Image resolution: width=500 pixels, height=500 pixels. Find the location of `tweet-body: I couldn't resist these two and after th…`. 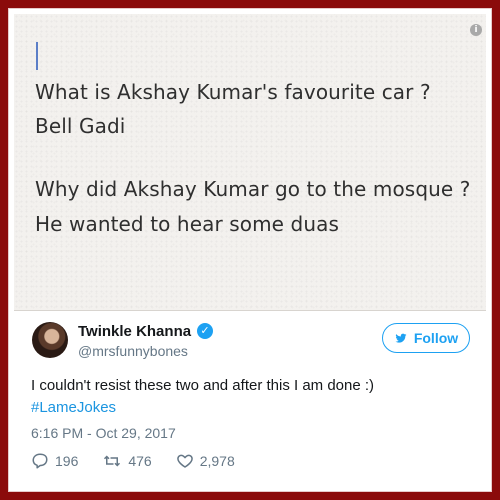

tweet-body: I couldn't resist these two and after th… is located at coordinates (203, 385).